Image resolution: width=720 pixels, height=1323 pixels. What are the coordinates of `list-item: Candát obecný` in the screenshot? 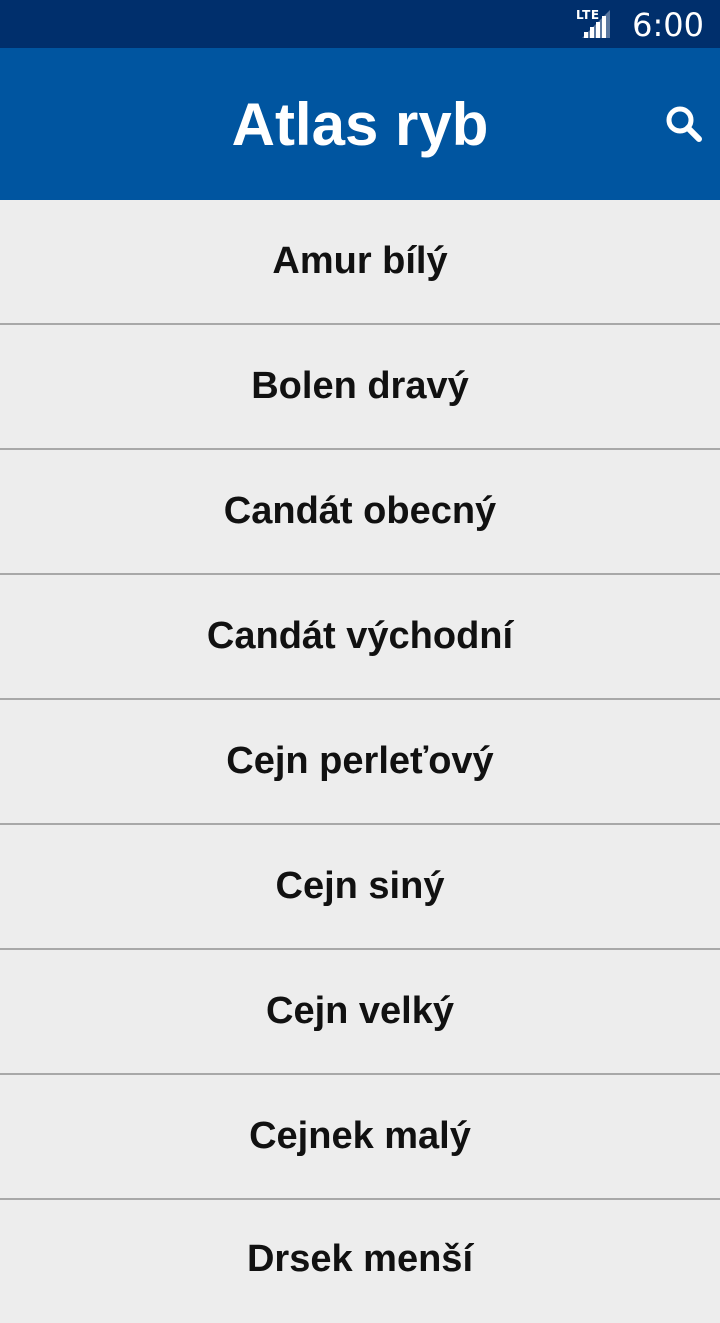 It's located at (360, 512).